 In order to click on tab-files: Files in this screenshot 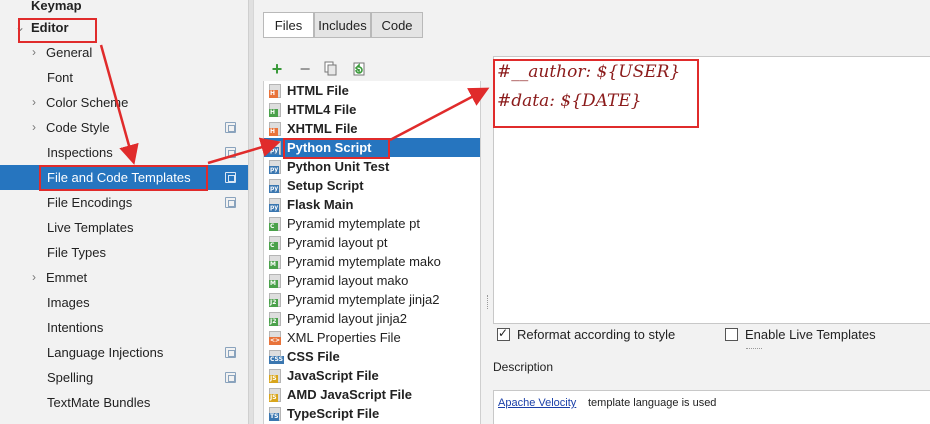, I will do `click(288, 25)`.